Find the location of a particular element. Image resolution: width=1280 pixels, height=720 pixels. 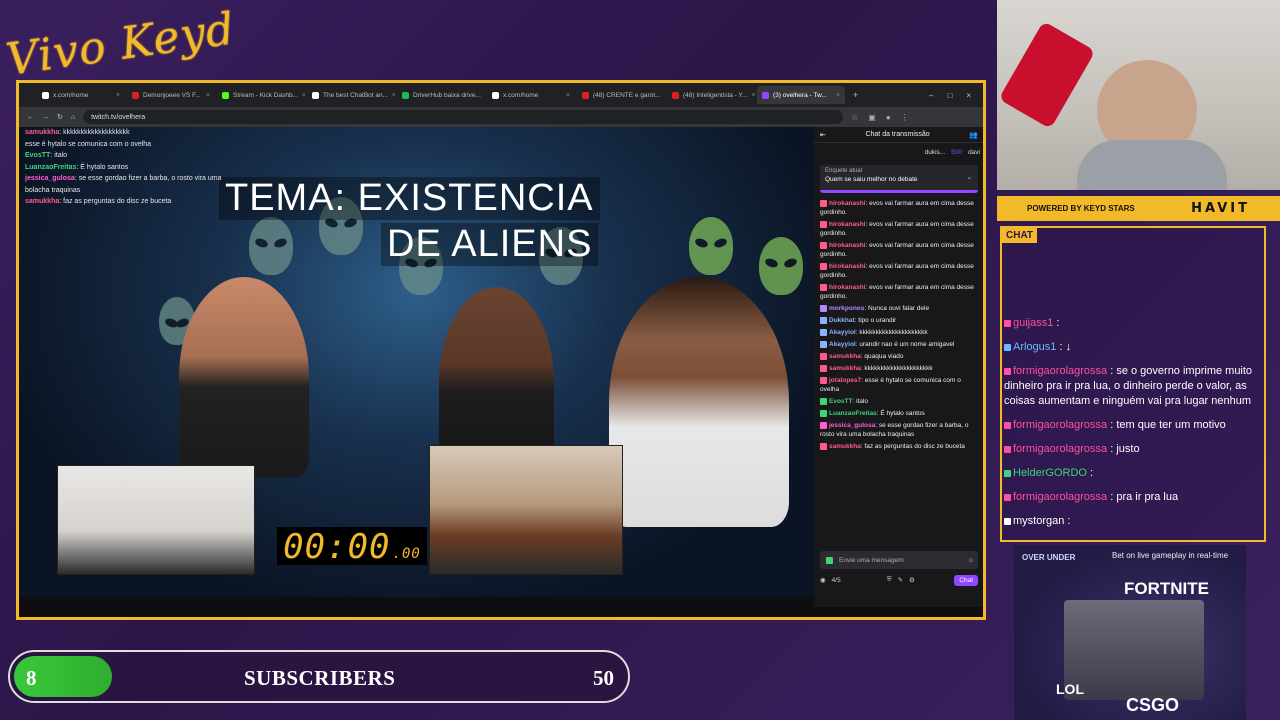

forward-icon: → is located at coordinates (45, 117).